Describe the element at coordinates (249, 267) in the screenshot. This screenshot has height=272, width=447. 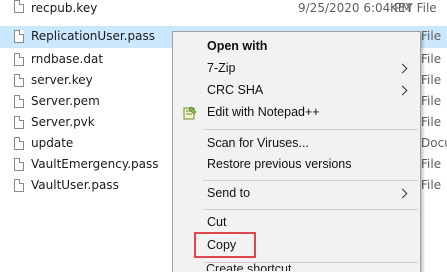
I see `menu-item-label: Create shortcut` at that location.